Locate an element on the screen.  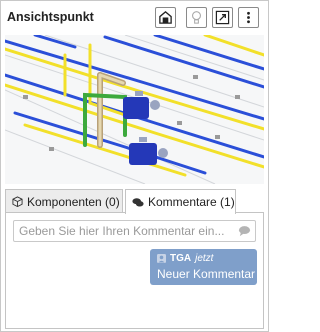
comment-time: jetzt is located at coordinates (204, 258).